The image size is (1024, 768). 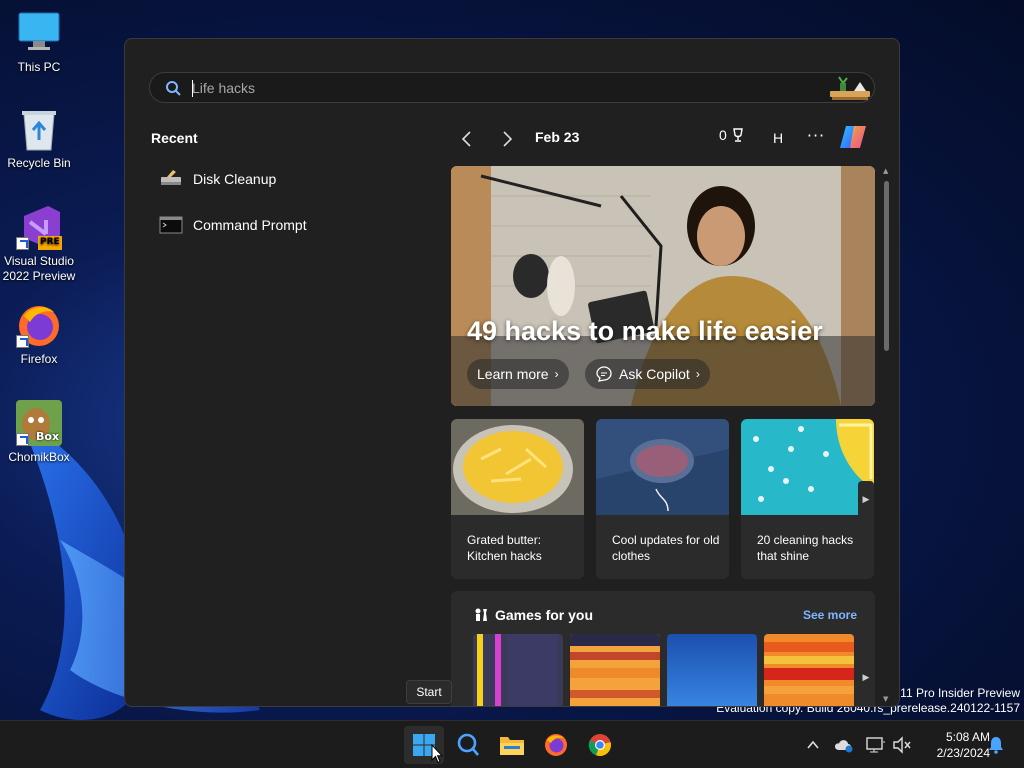 I want to click on games-scroll-right-button: ▶, so click(x=866, y=678).